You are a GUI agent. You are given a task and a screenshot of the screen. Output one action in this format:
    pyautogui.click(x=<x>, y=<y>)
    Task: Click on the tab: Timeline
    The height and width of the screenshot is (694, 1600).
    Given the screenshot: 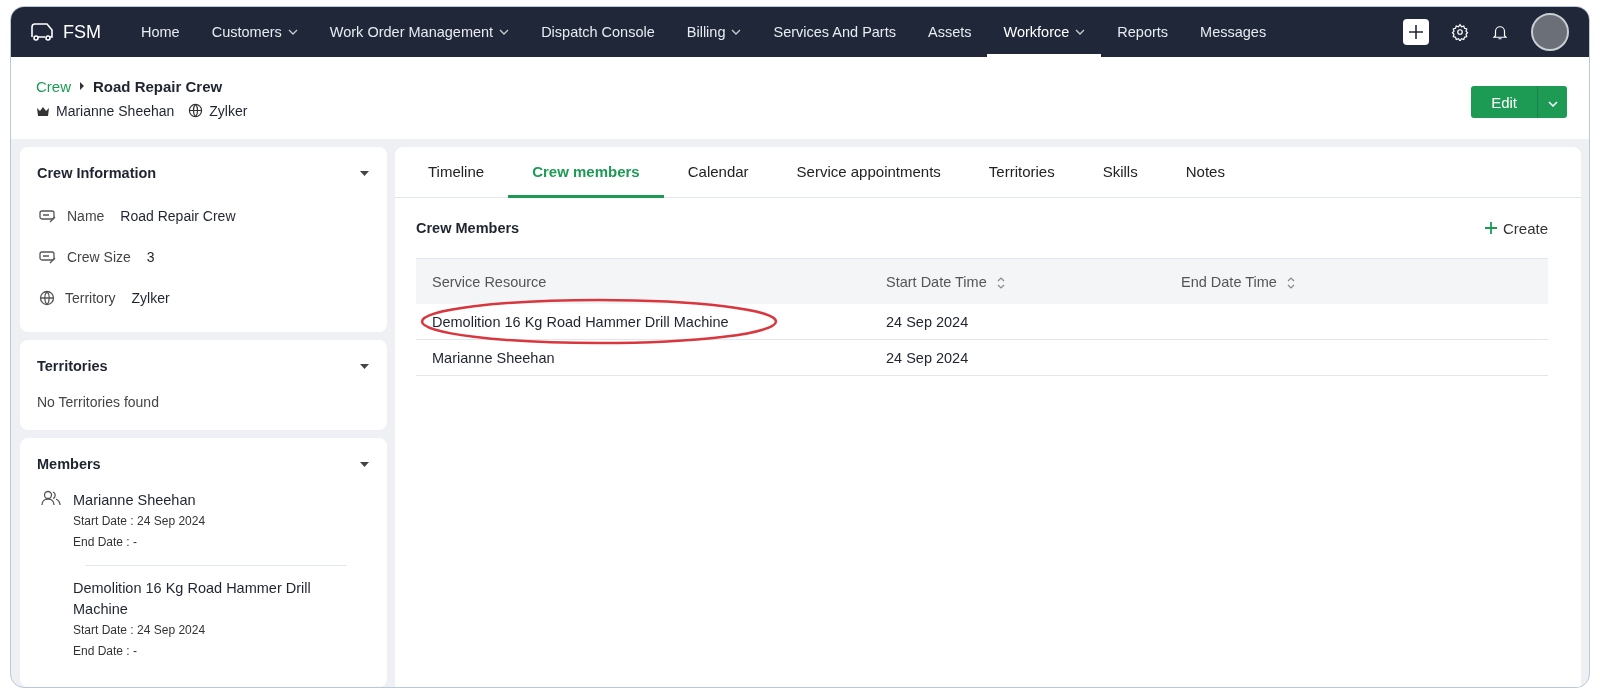 What is the action you would take?
    pyautogui.click(x=456, y=172)
    